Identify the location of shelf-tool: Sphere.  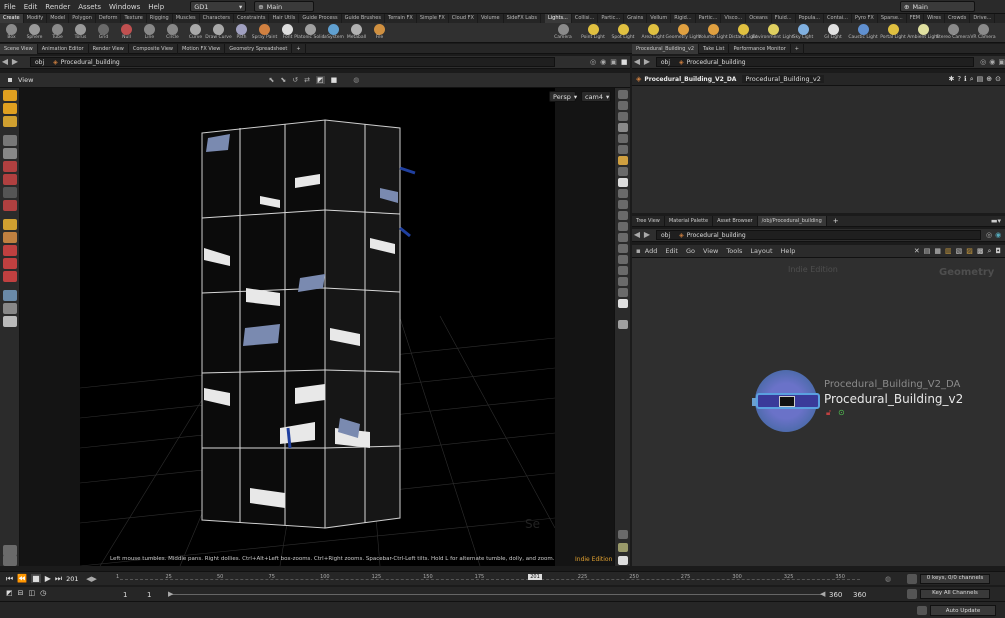
(34, 33).